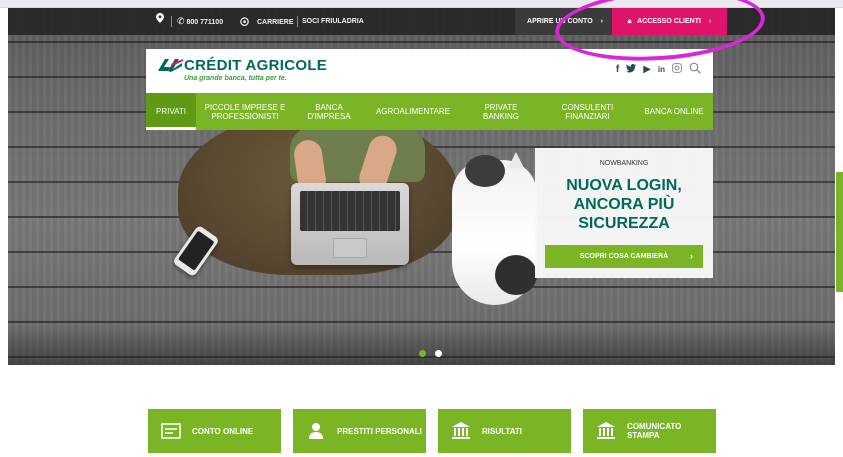  What do you see at coordinates (235, 78) in the screenshot?
I see `brand-tagline: Una grande banca, tutta per te.` at bounding box center [235, 78].